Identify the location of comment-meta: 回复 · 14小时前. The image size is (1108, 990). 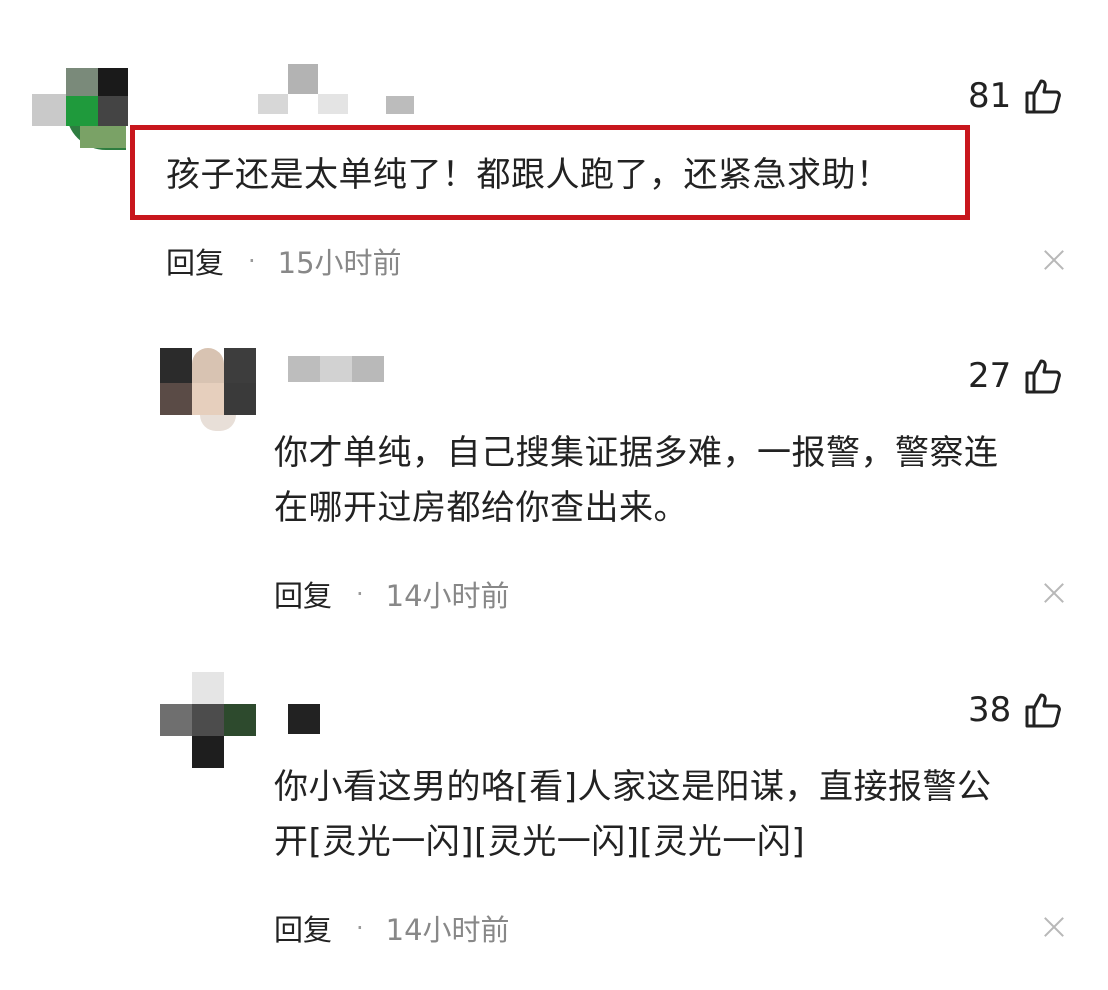
(392, 928).